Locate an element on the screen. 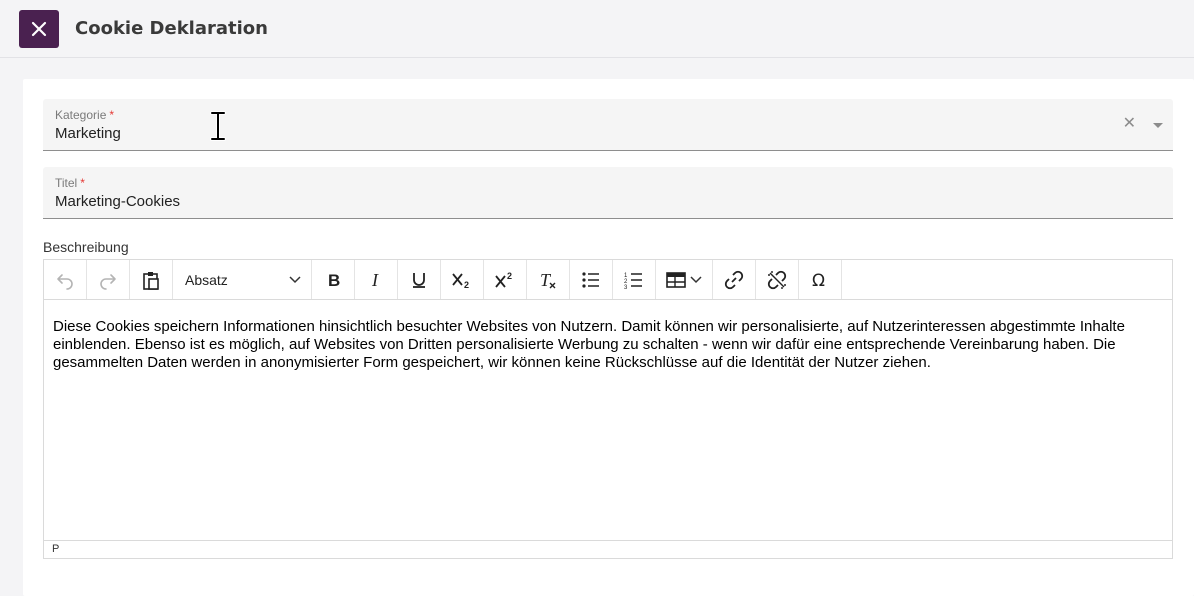 The image size is (1194, 596). category-select: Kategorie * Marketing ✕ is located at coordinates (608, 125).